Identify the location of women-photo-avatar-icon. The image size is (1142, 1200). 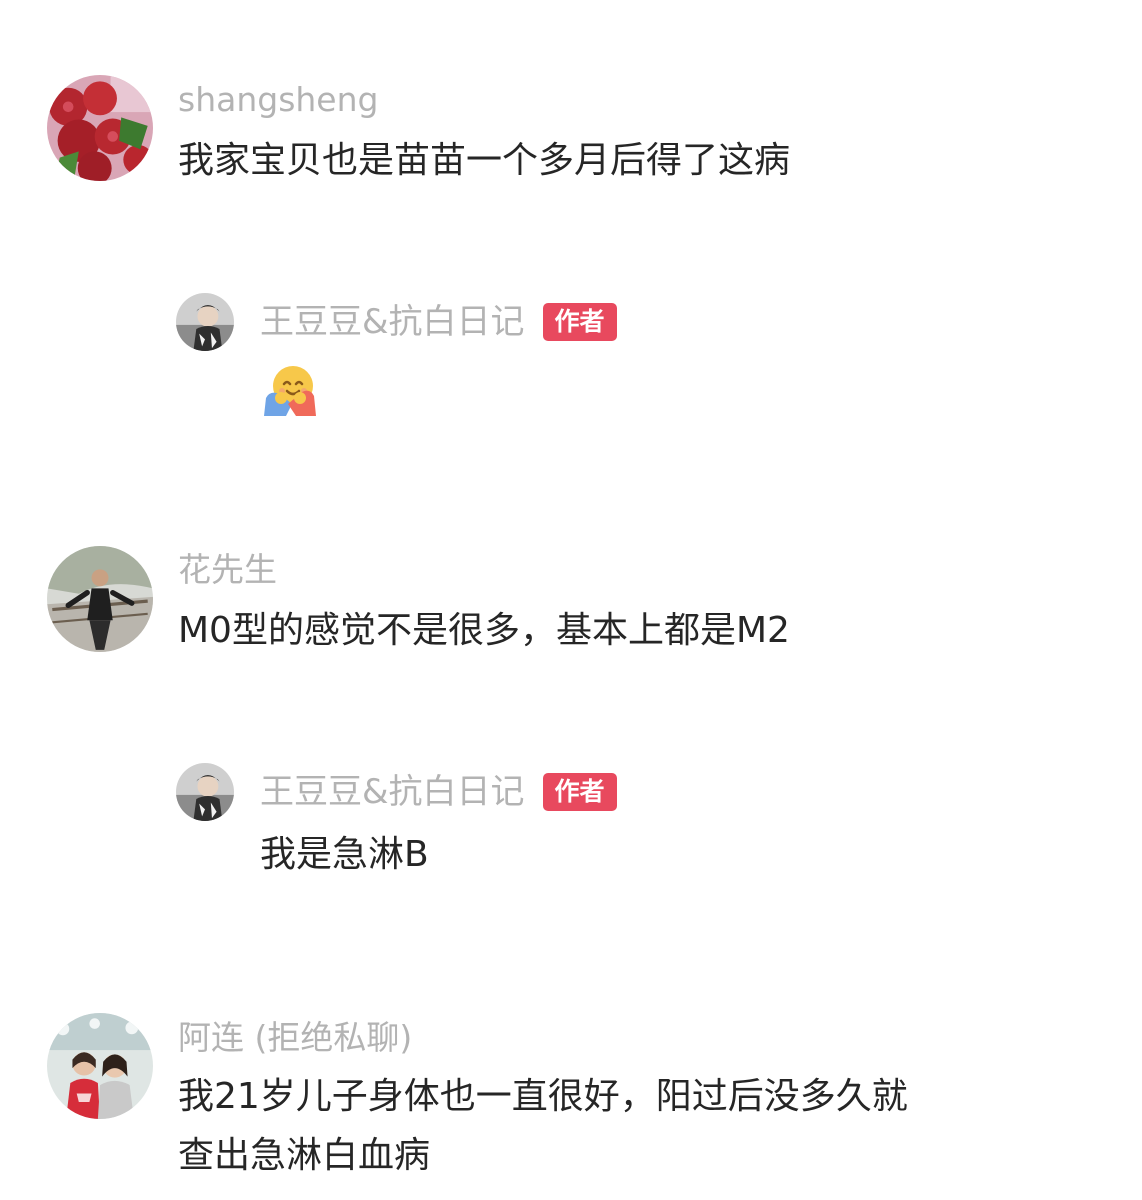
(100, 1066).